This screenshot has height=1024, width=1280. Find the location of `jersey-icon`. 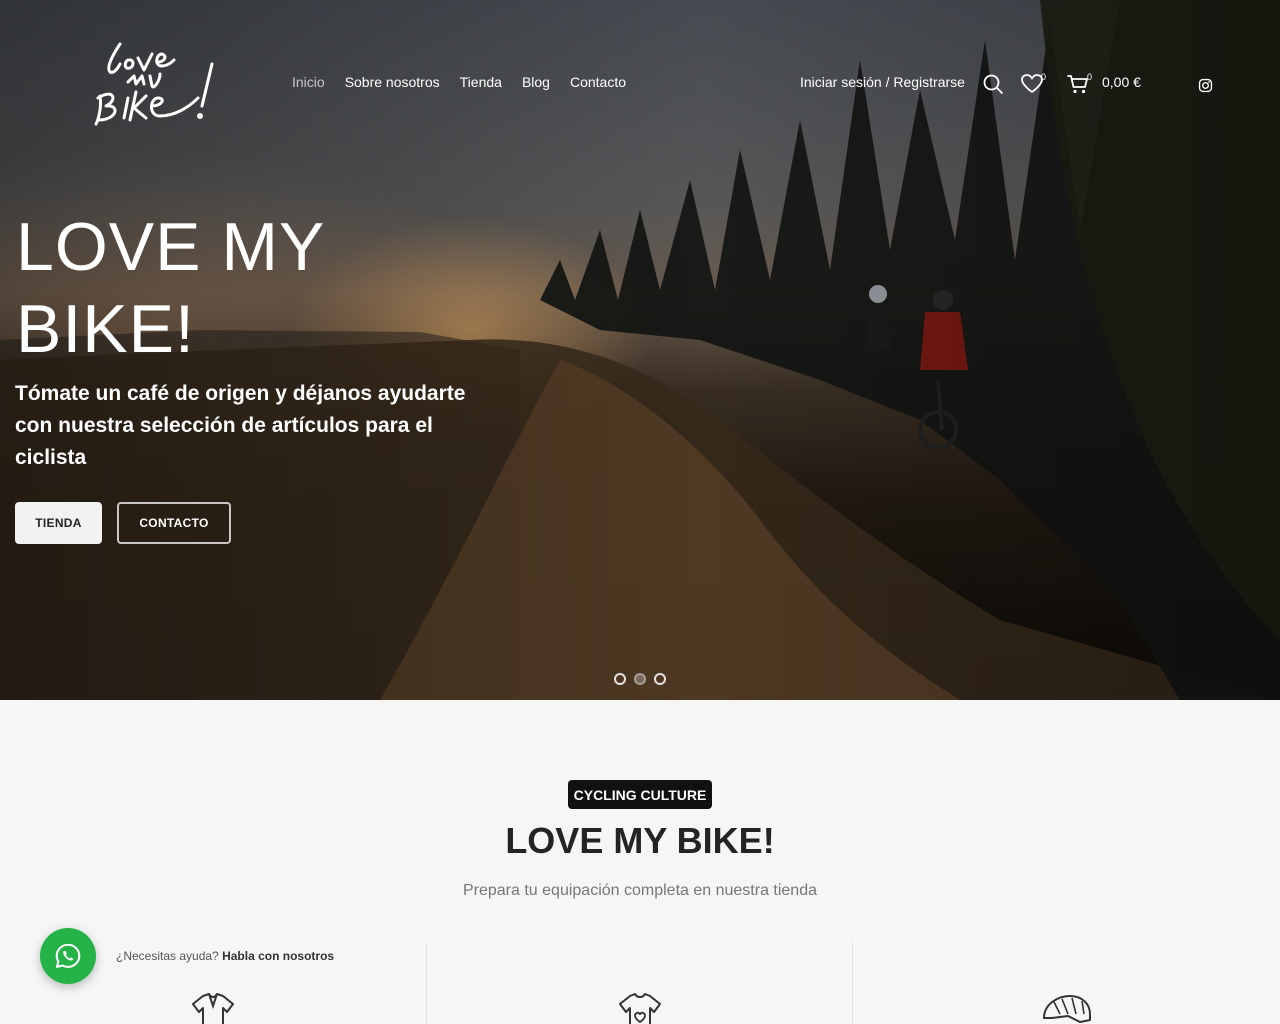

jersey-icon is located at coordinates (213, 1008).